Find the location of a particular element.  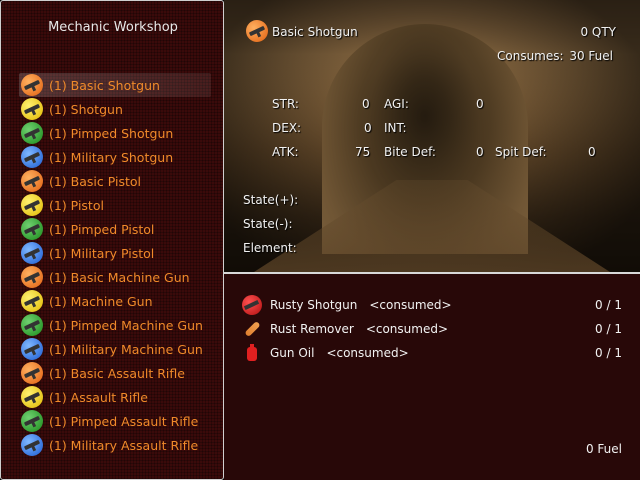

recipe-item-basic-assault-rifle: (1) Basic Assault Rifle is located at coordinates (115, 373).